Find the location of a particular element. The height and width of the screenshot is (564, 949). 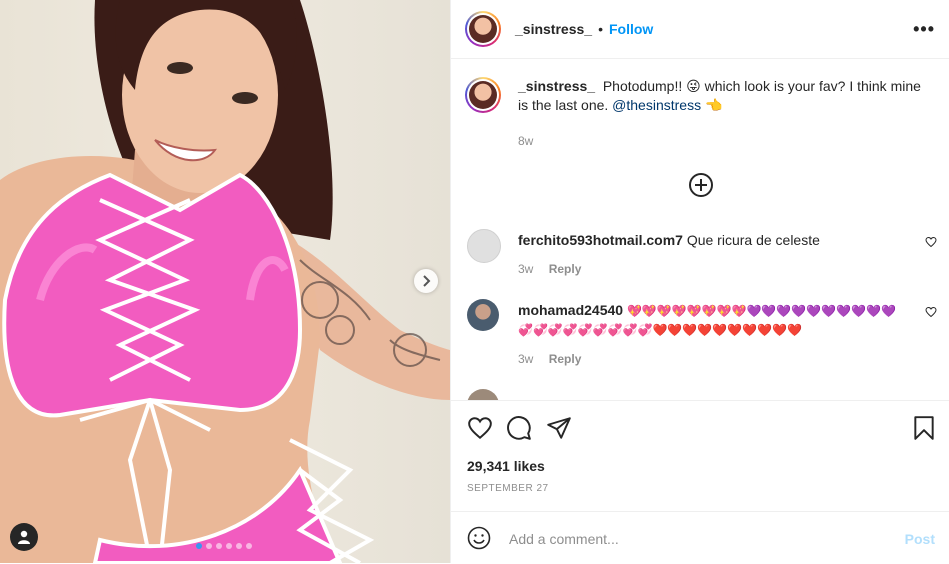

post-comment-button: Post is located at coordinates (920, 539).